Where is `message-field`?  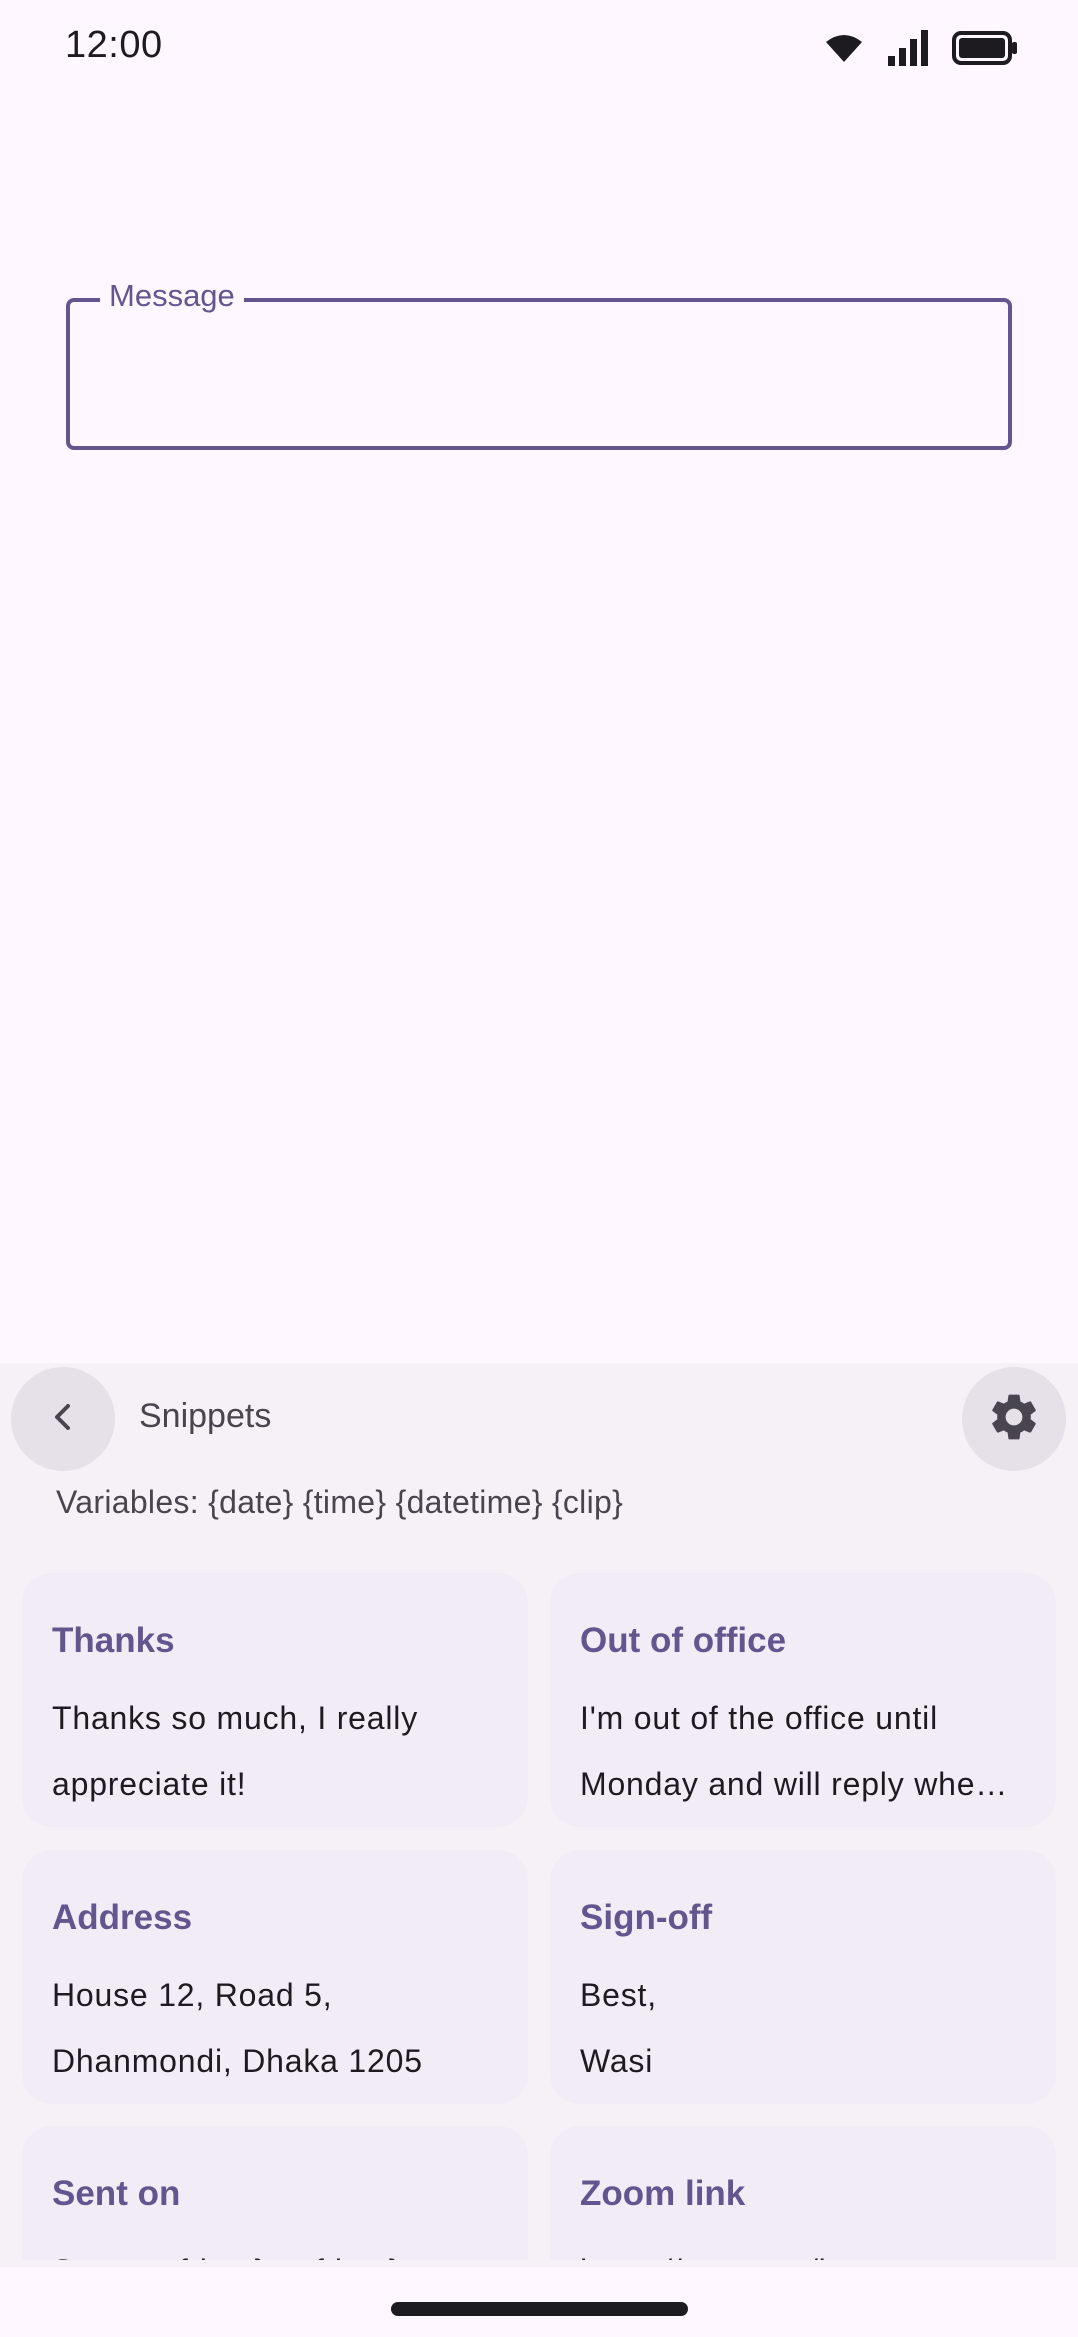 message-field is located at coordinates (539, 374).